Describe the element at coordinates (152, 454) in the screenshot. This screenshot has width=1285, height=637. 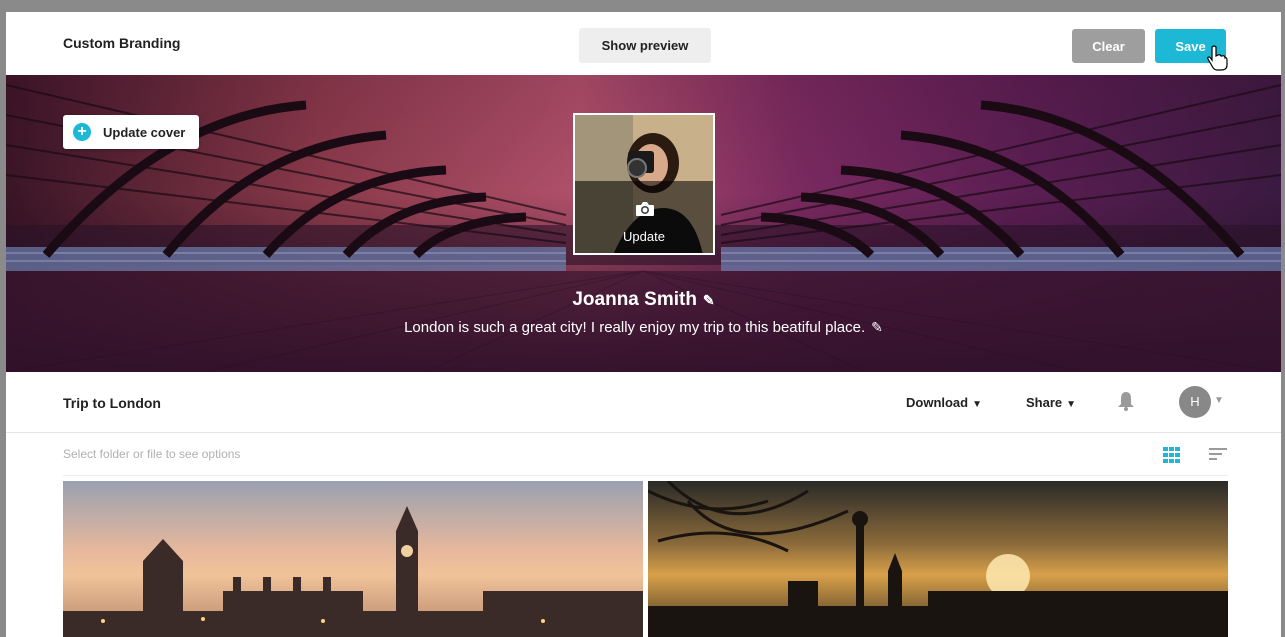
I see `options-hint: Select folder or file to see options` at that location.